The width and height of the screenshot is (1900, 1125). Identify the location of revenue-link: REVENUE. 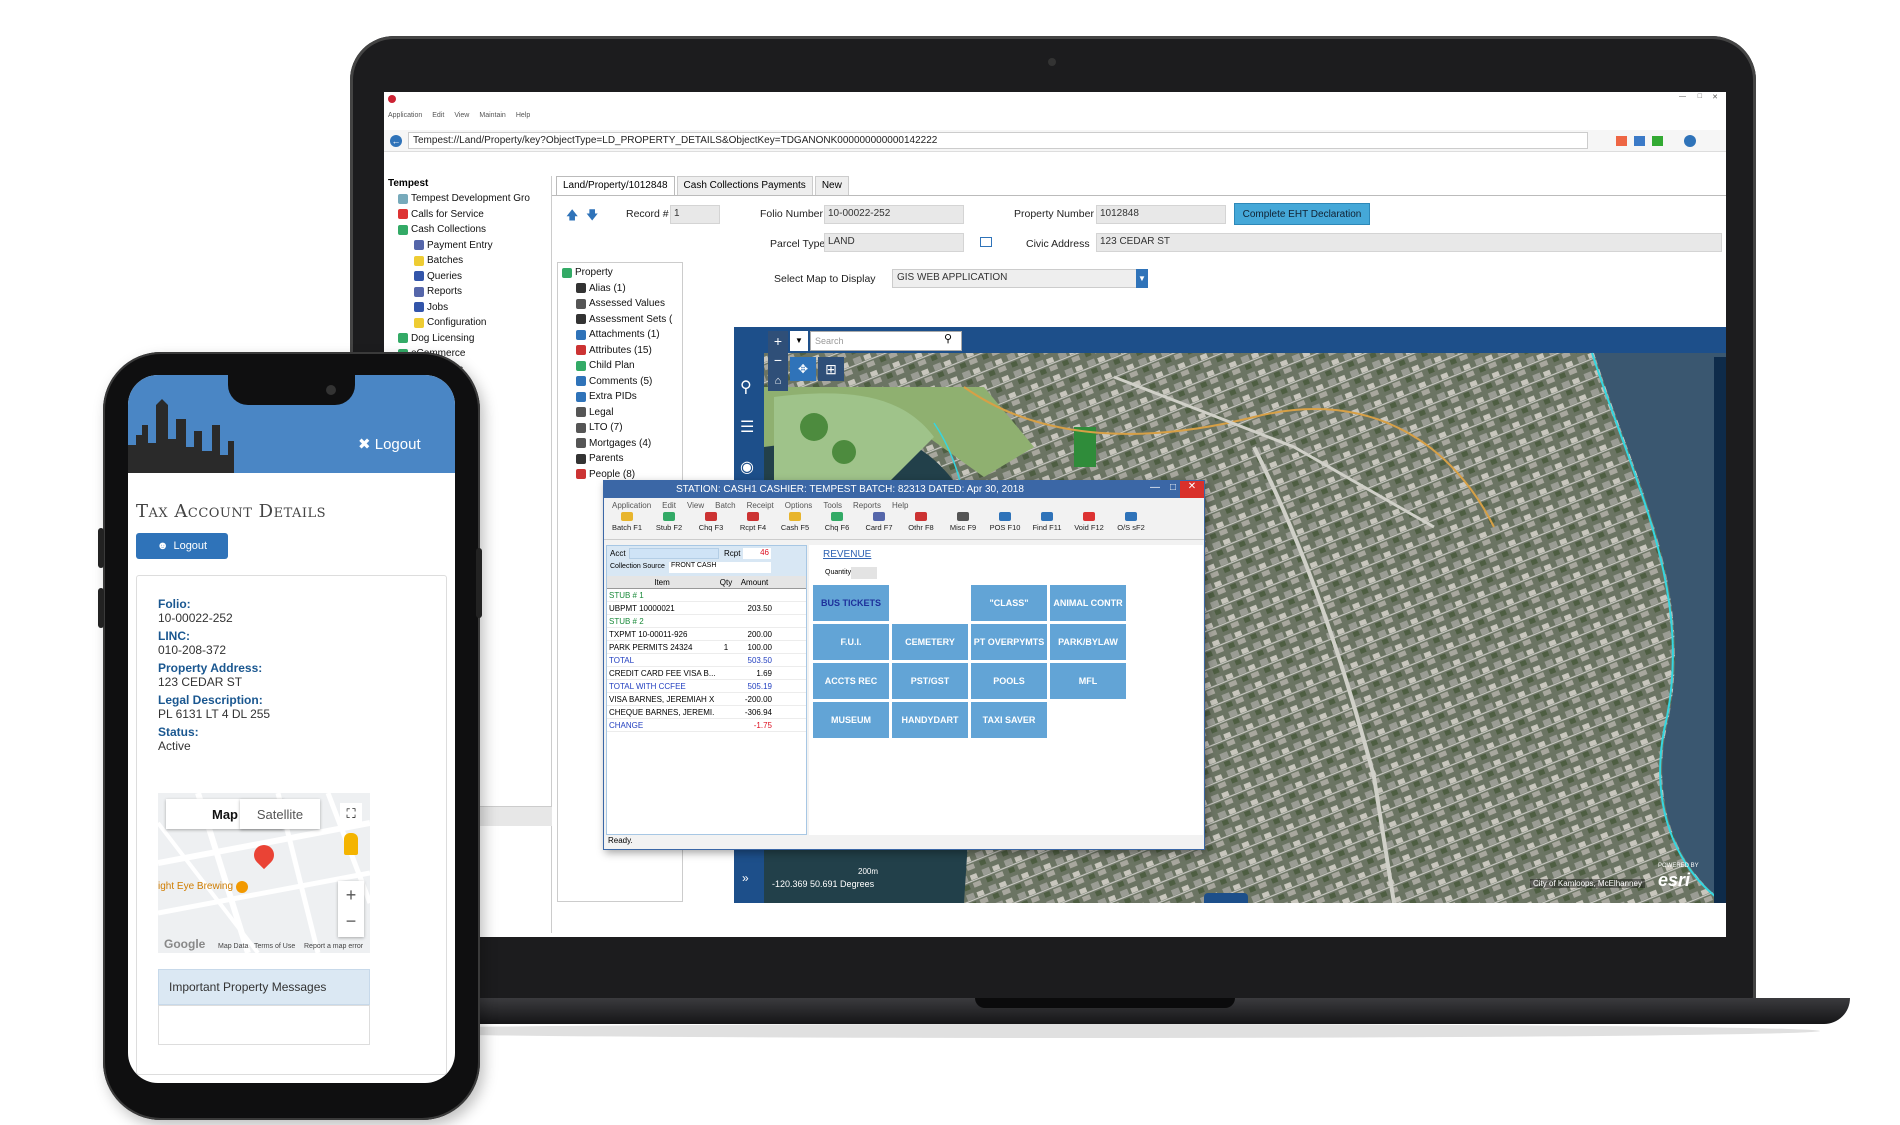
(847, 554).